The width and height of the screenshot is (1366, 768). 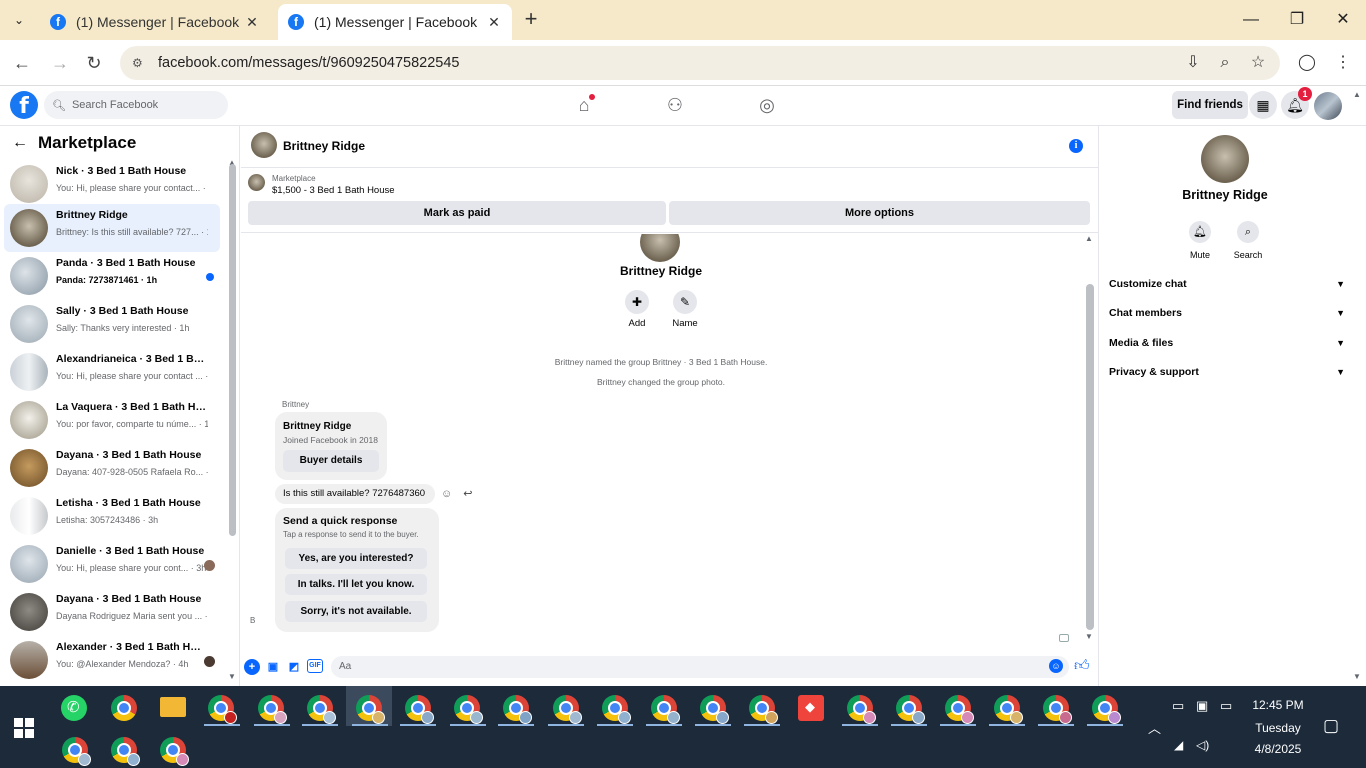 I want to click on clock-time: 12:45 PM, so click(x=1278, y=705).